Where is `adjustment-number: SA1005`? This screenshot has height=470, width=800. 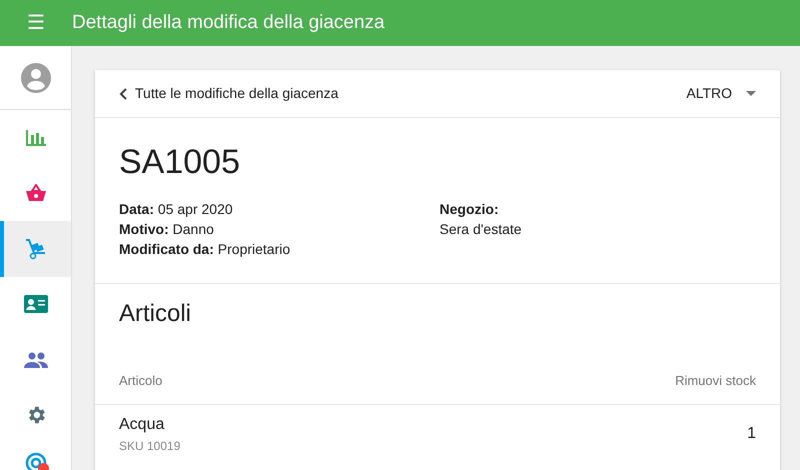 adjustment-number: SA1005 is located at coordinates (180, 162).